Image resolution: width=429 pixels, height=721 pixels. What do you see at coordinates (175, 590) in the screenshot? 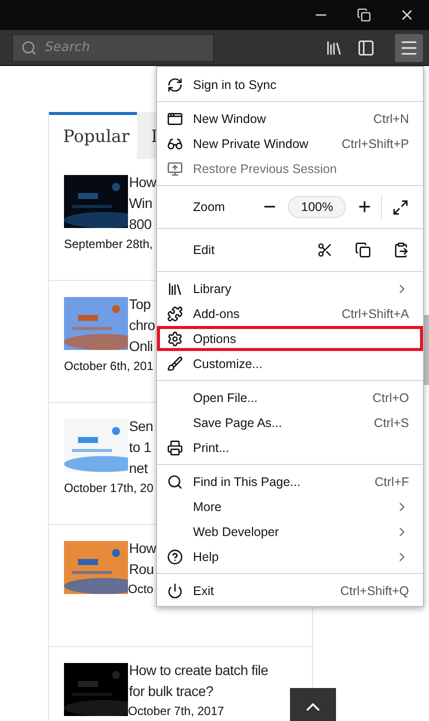
I see `power-icon` at bounding box center [175, 590].